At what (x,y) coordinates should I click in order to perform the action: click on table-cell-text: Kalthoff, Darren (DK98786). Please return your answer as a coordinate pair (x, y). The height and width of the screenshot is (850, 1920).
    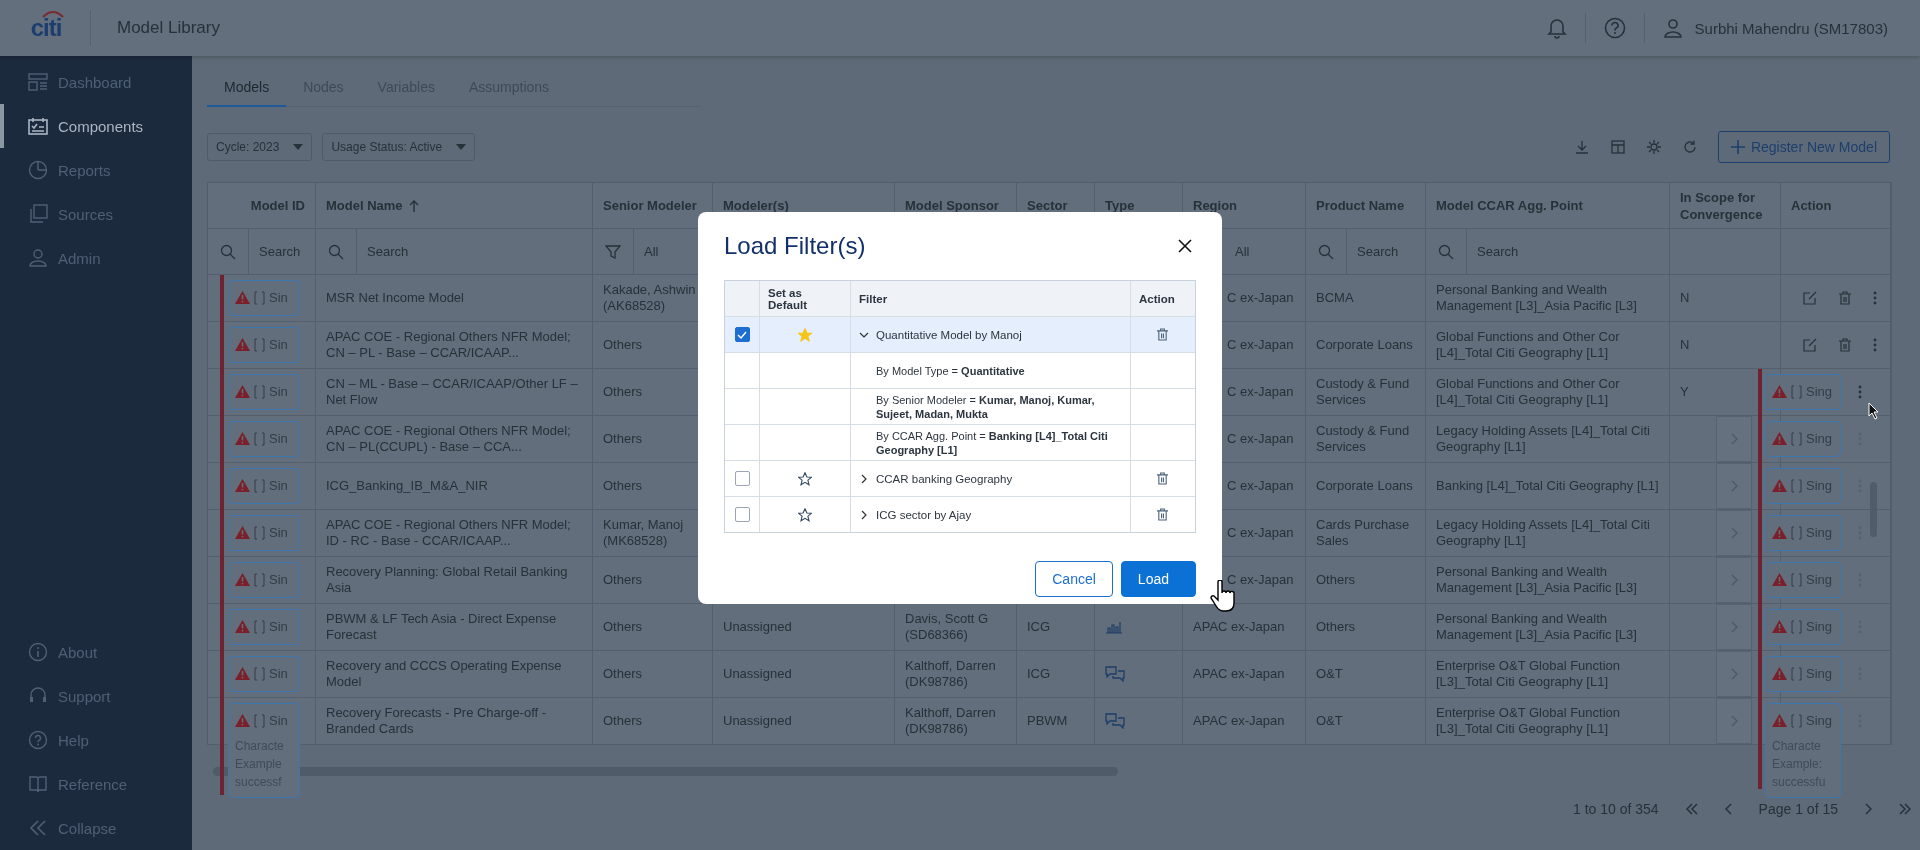
    Looking at the image, I should click on (951, 674).